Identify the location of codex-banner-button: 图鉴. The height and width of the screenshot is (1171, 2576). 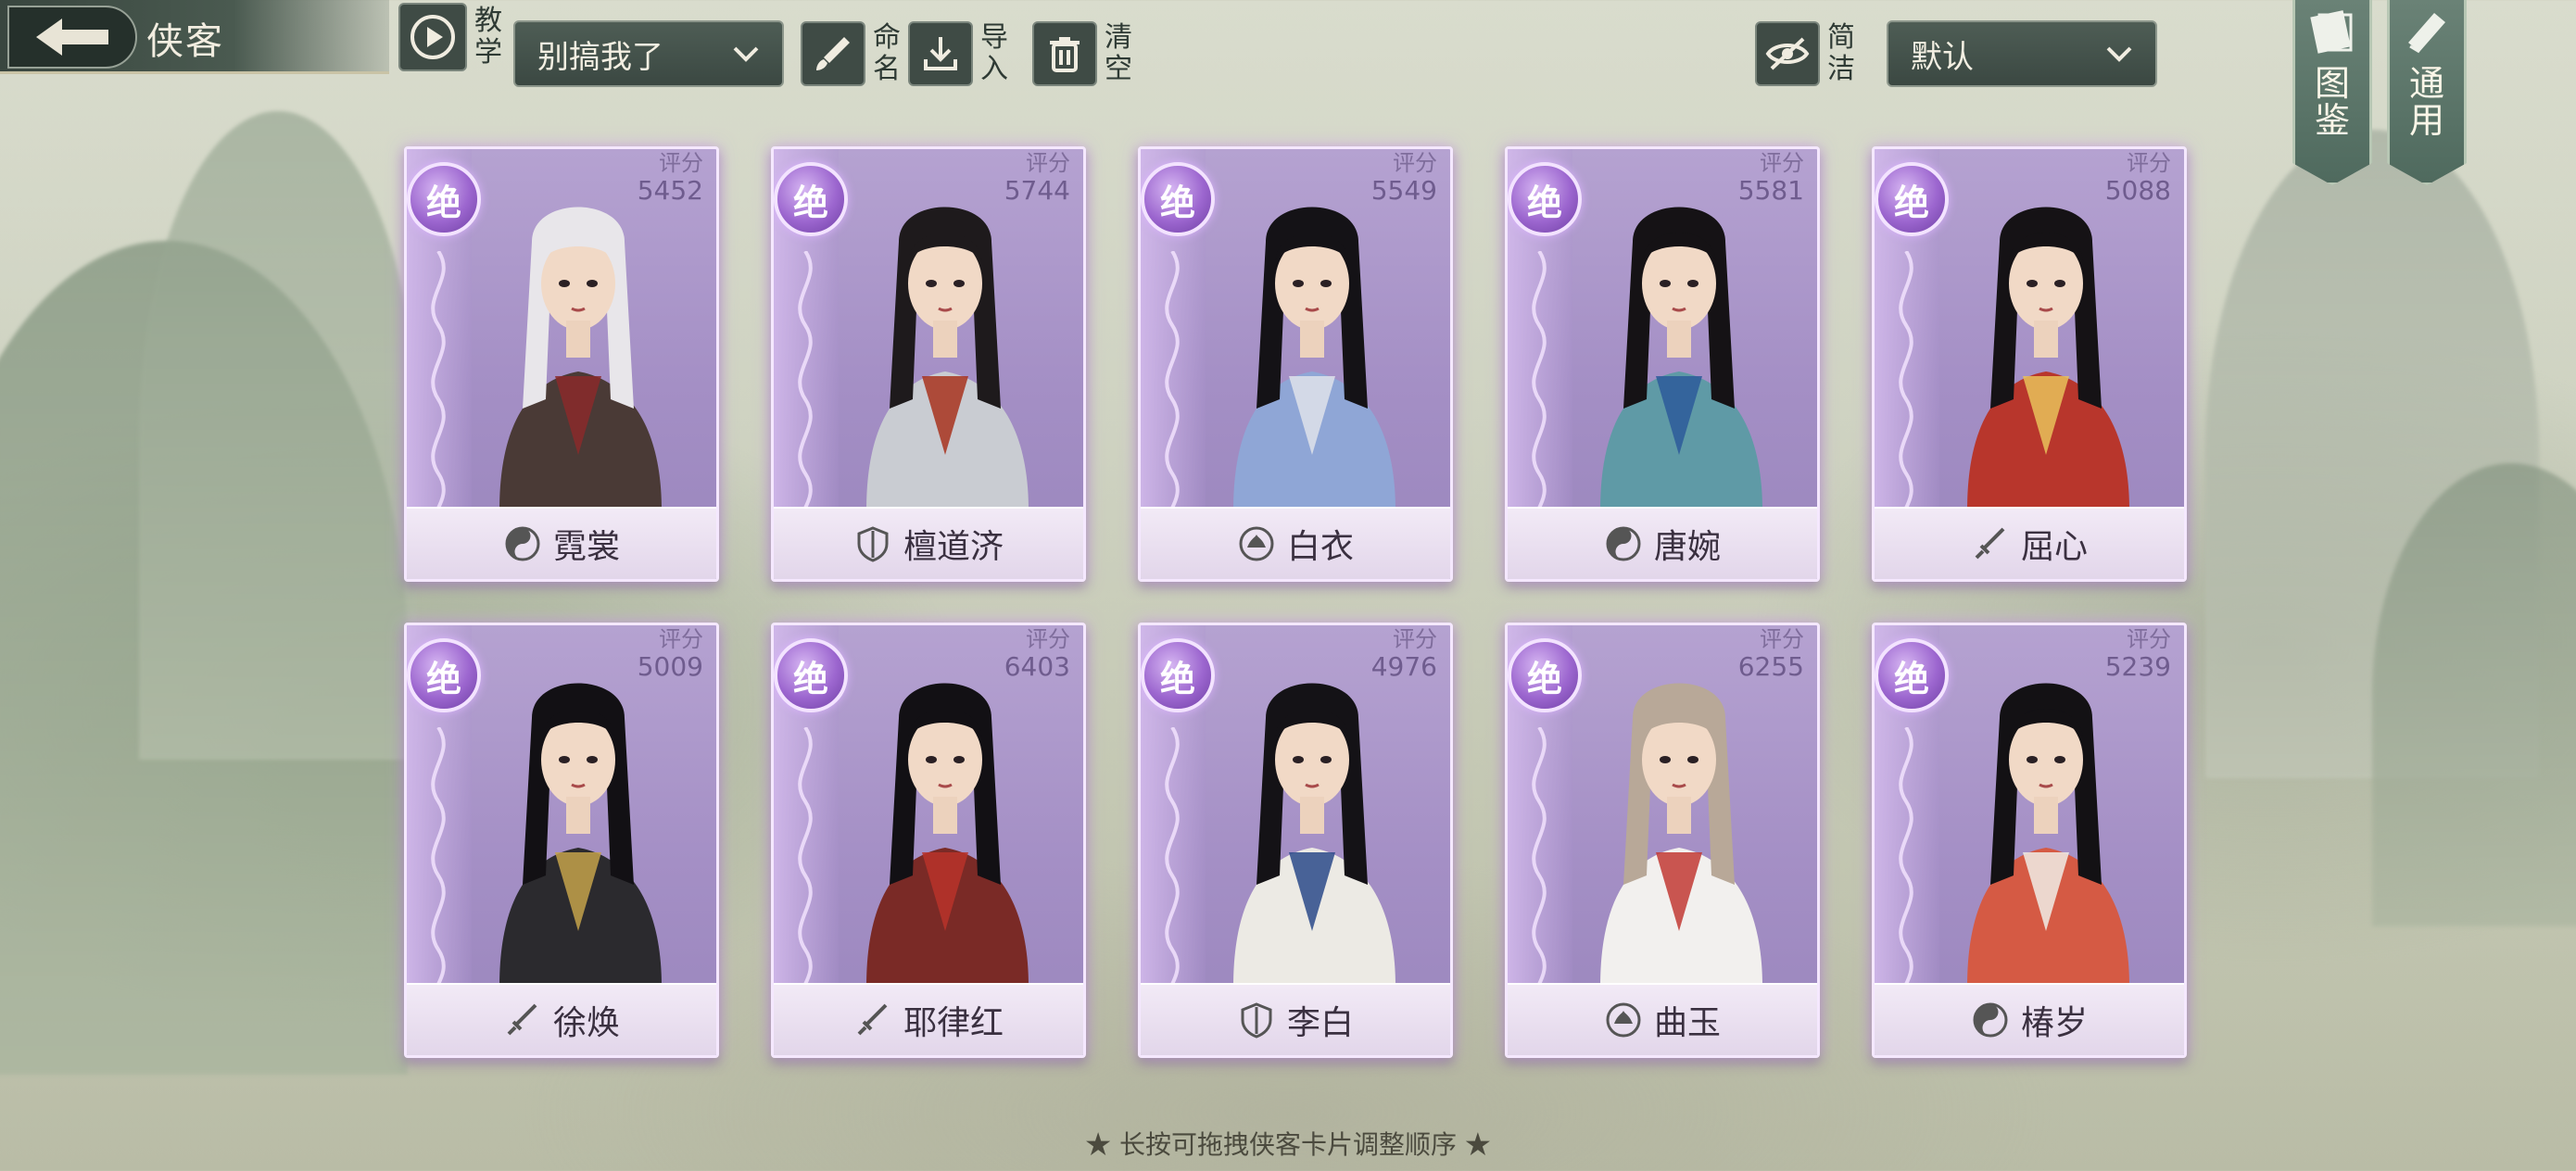
(2332, 93).